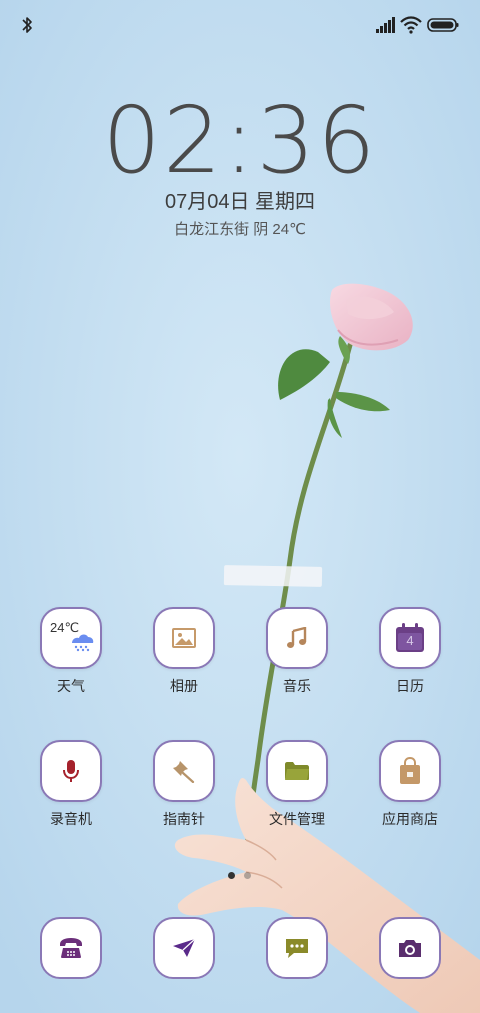 The image size is (480, 1013). What do you see at coordinates (411, 25) in the screenshot?
I see `wifi-icon` at bounding box center [411, 25].